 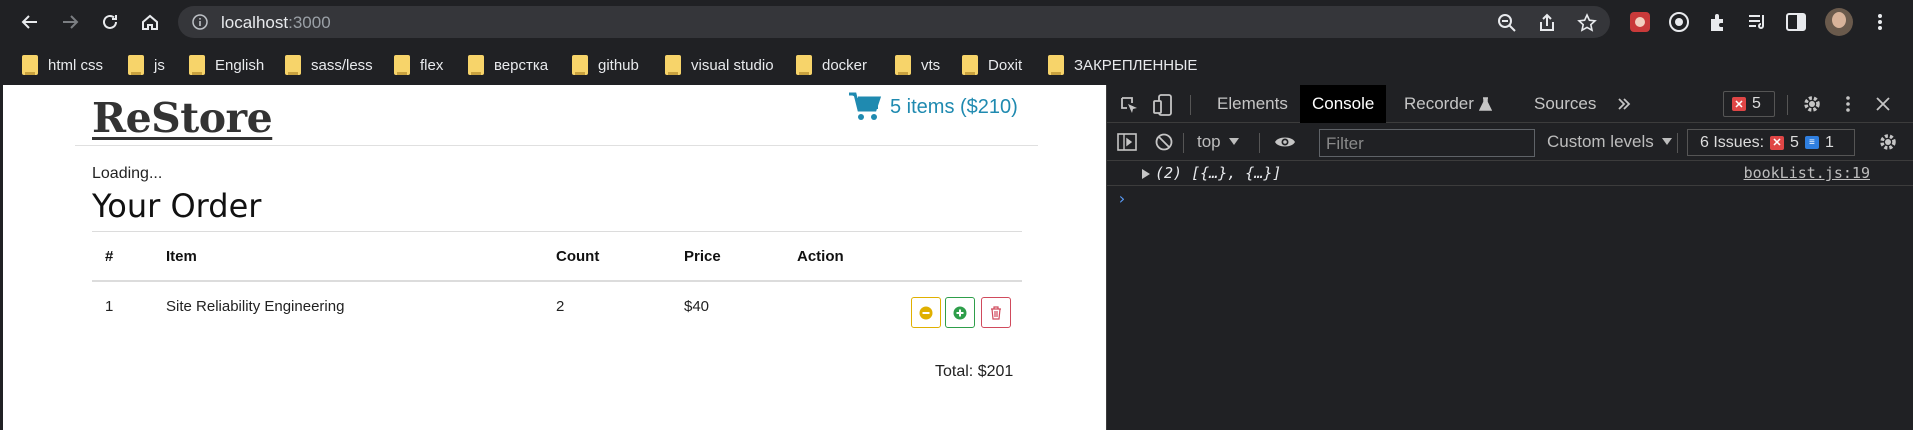 I want to click on home-icon, so click(x=150, y=22).